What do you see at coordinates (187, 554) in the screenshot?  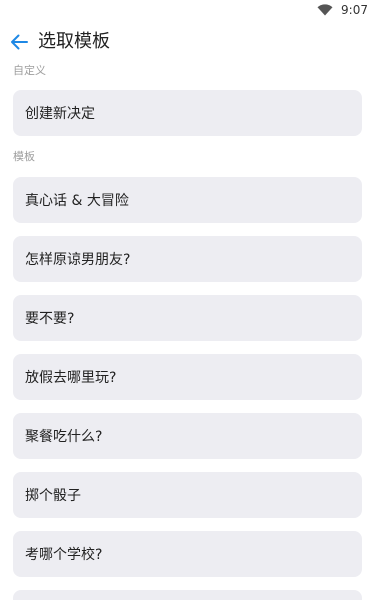 I see `template-item: 考哪个学校?` at bounding box center [187, 554].